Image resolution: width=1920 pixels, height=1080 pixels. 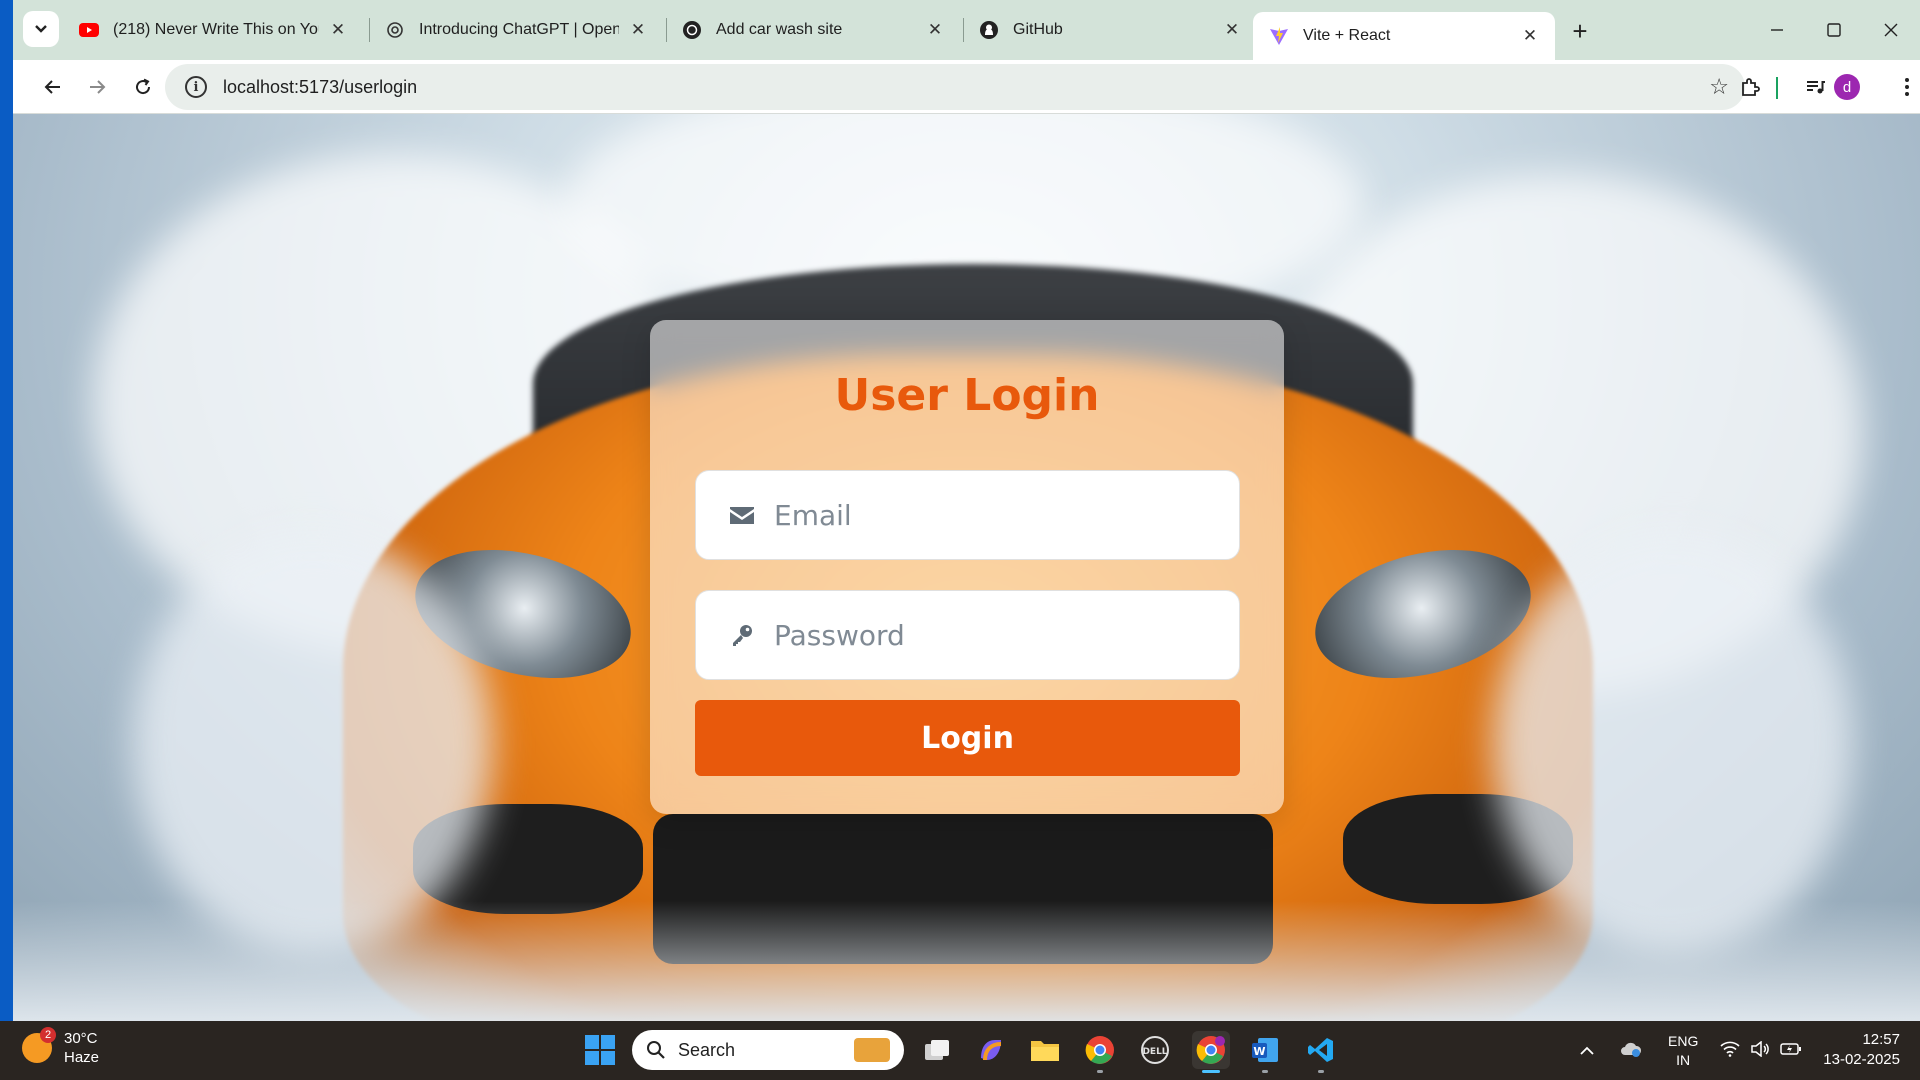 I want to click on maximize-icon, so click(x=1834, y=30).